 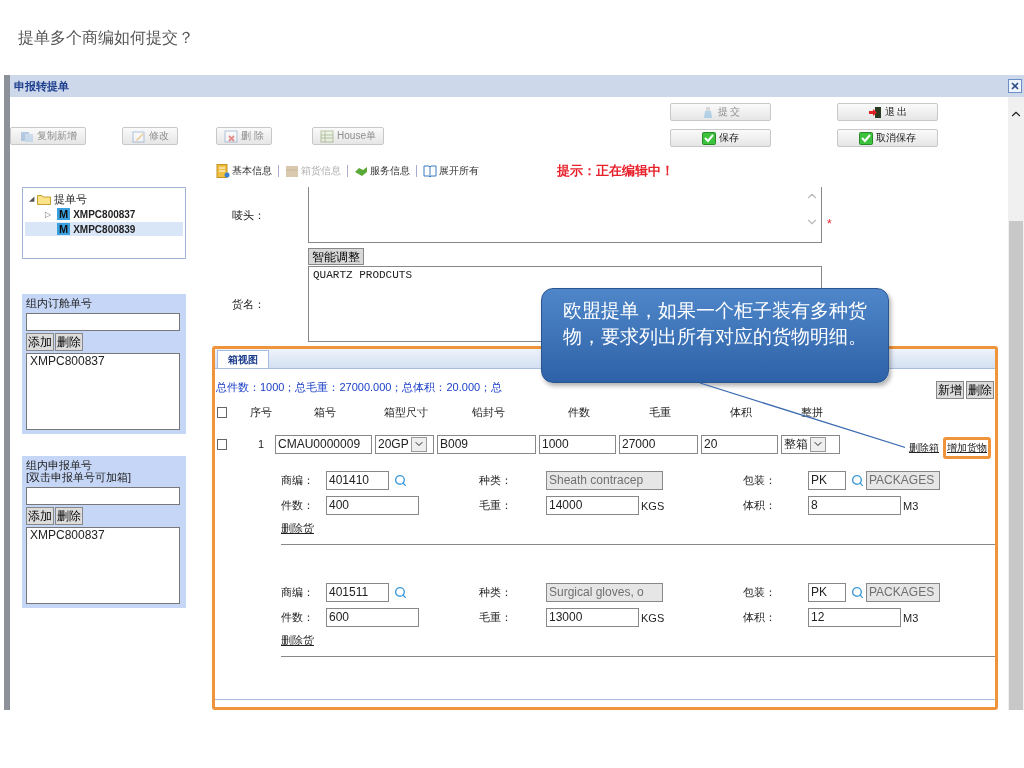 I want to click on input-field: CMAU0000009, so click(x=323, y=444).